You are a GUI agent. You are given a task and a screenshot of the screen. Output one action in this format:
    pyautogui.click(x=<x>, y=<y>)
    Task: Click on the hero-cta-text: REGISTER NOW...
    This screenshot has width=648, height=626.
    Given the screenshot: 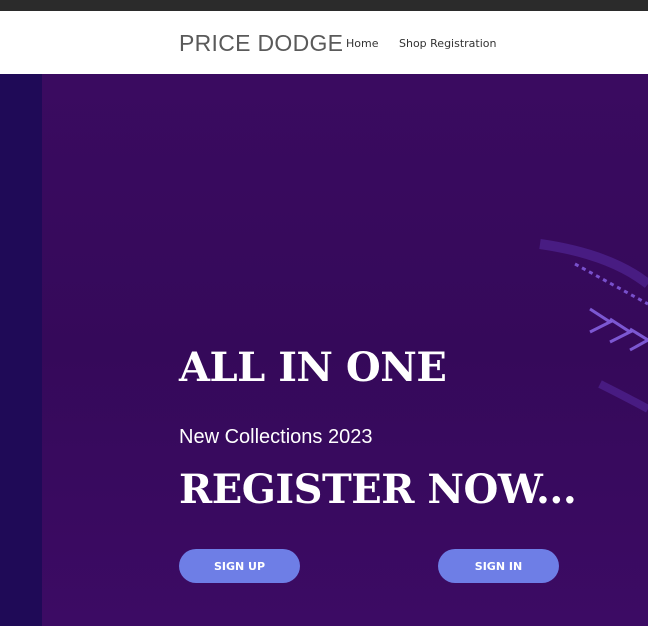 What is the action you would take?
    pyautogui.click(x=378, y=489)
    